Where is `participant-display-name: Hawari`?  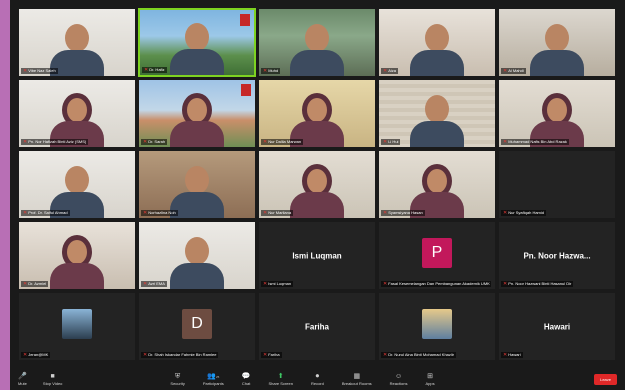
participant-display-name: Hawari is located at coordinates (557, 326).